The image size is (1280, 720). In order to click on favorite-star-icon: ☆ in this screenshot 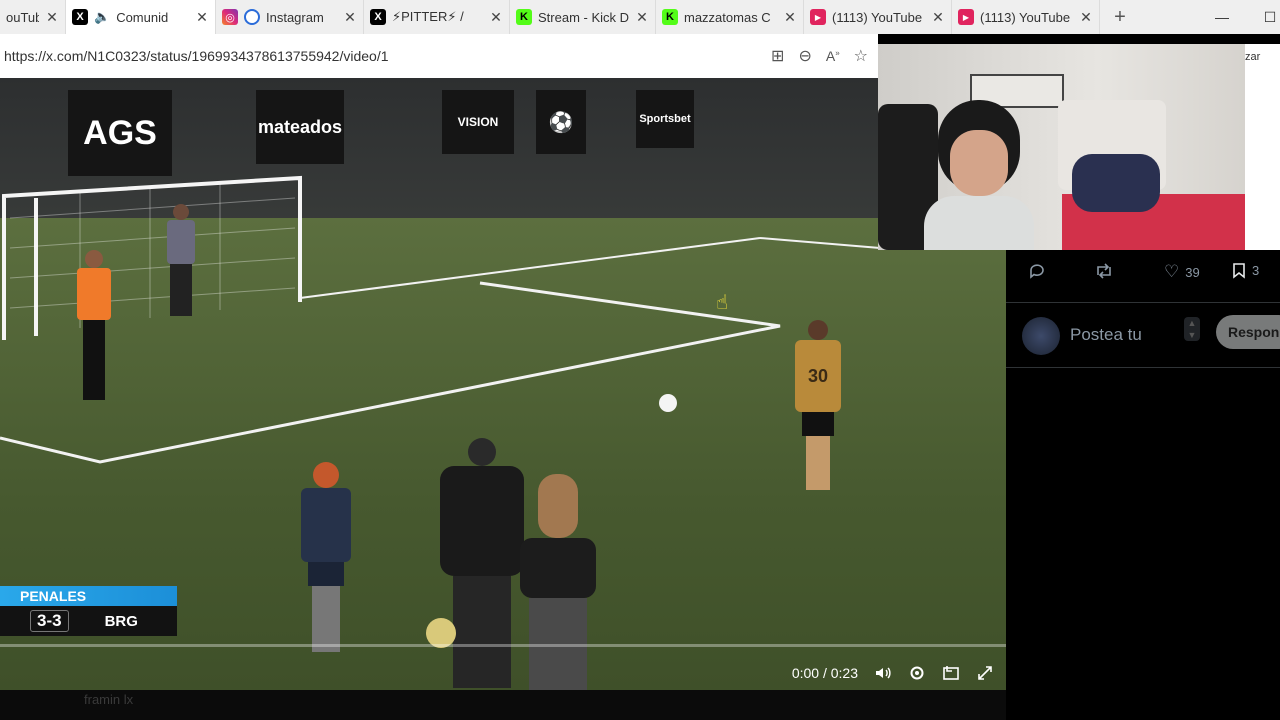, I will do `click(861, 56)`.